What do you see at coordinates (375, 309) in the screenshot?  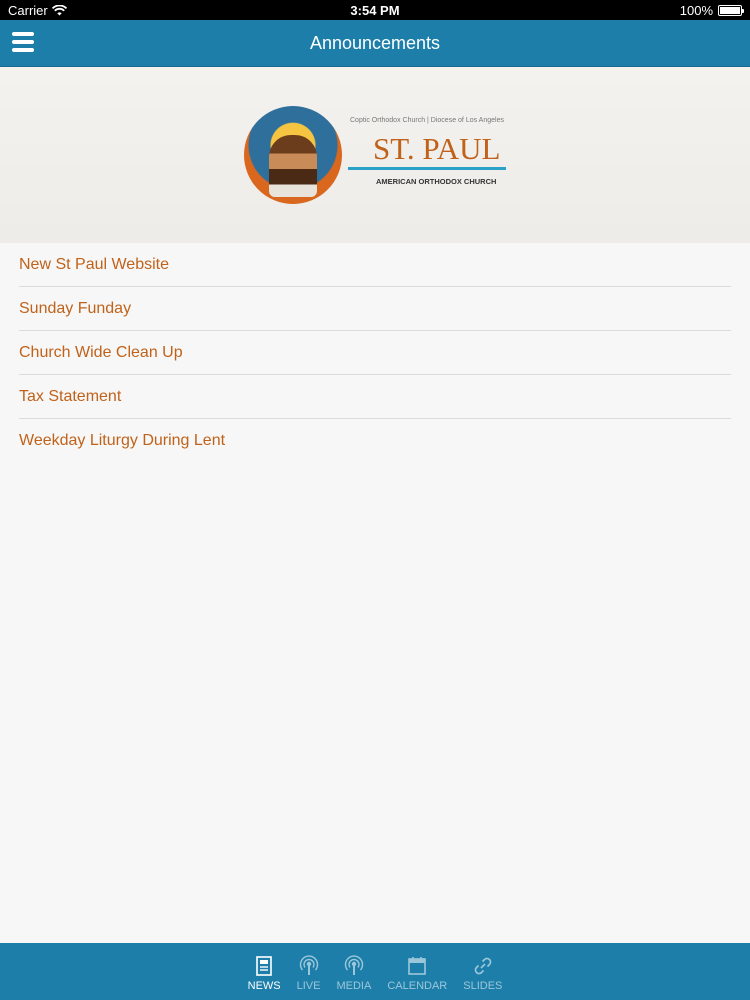 I see `announcement-item: Sunday Funday` at bounding box center [375, 309].